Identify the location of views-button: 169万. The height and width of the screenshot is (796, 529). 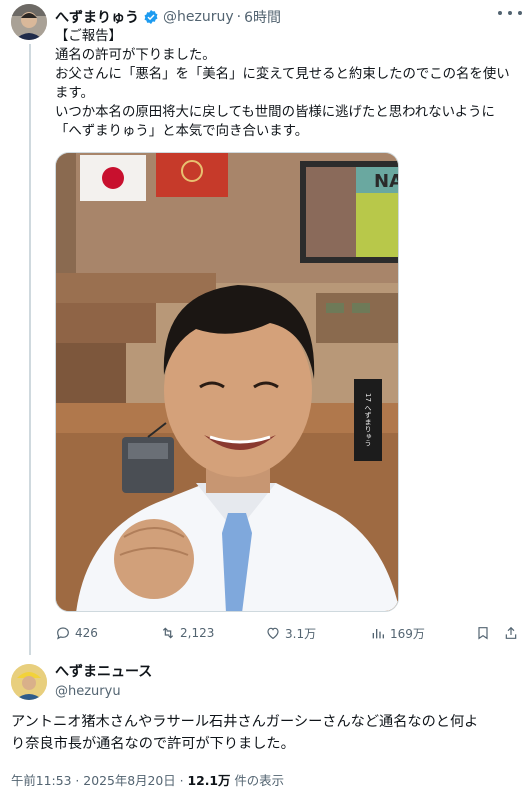
(397, 633).